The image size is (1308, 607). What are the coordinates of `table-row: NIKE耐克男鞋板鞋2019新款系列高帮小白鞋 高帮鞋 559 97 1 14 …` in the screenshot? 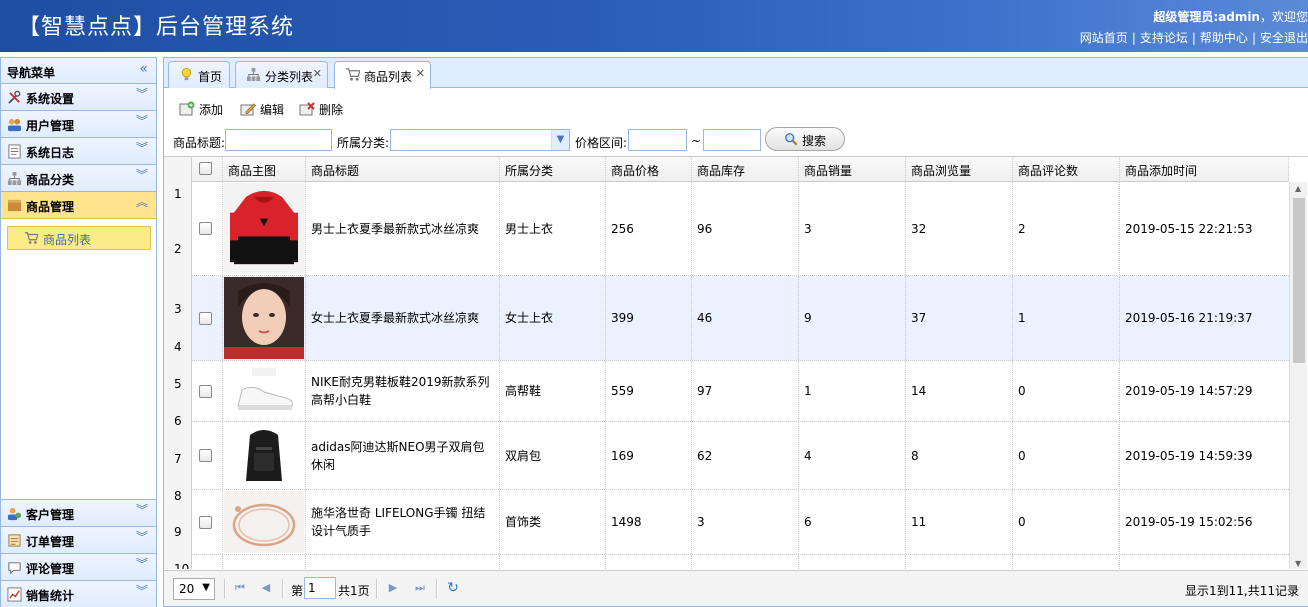 It's located at (740, 391).